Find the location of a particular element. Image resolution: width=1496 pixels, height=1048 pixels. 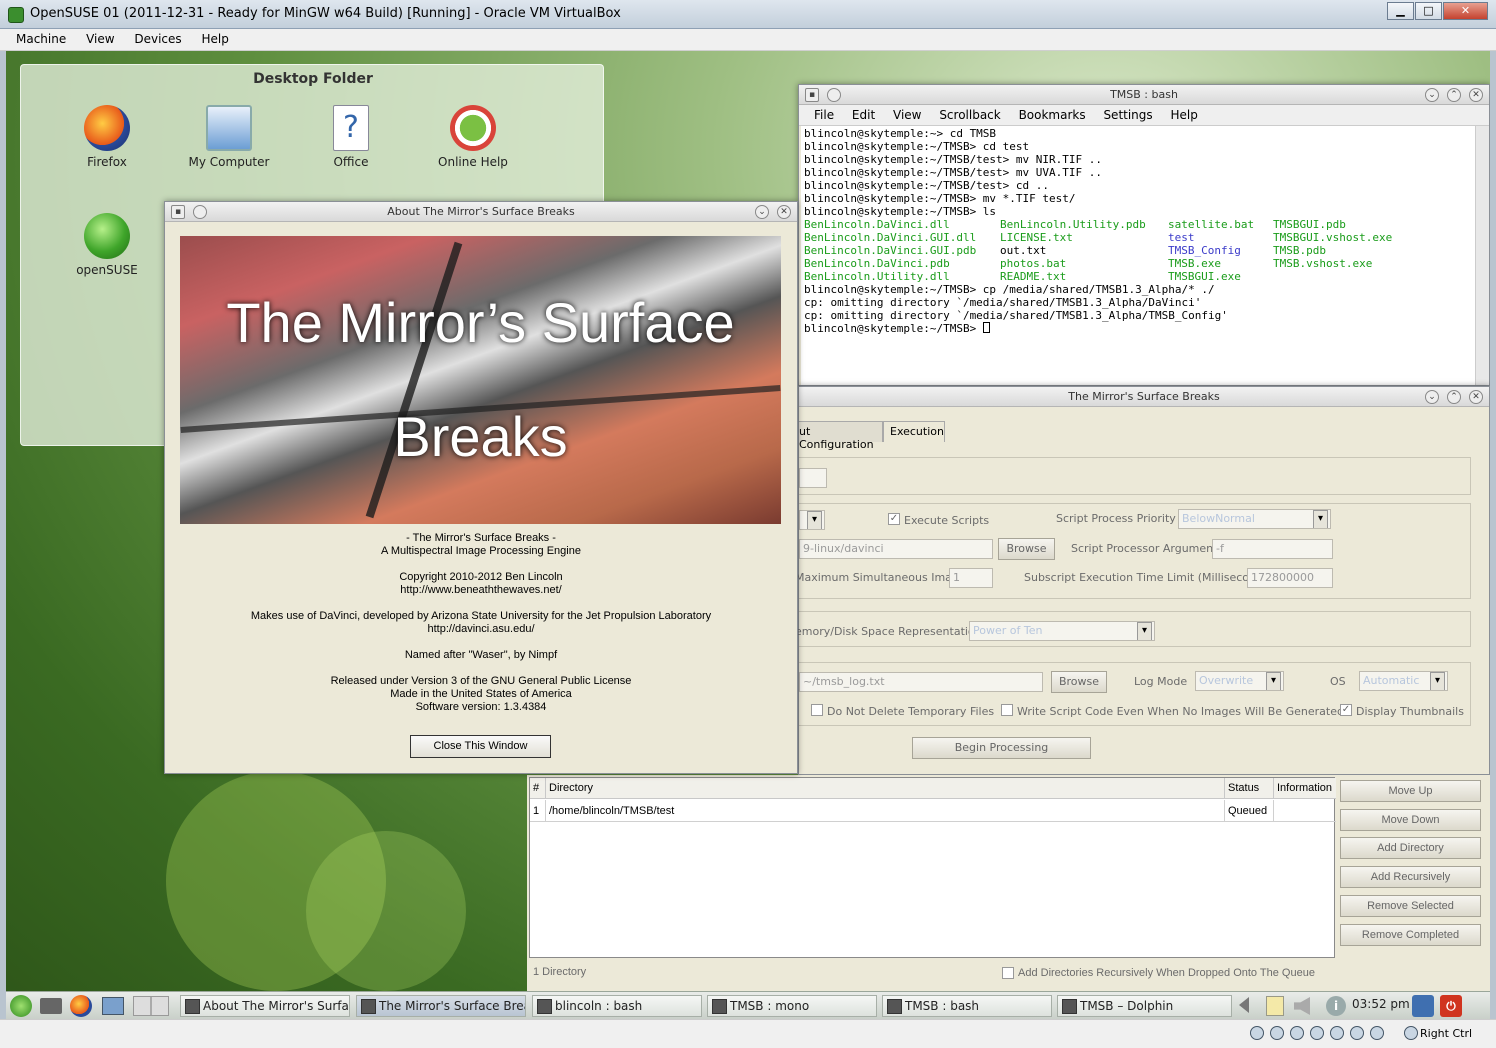

kickoff-menu-icon is located at coordinates (21, 1006).